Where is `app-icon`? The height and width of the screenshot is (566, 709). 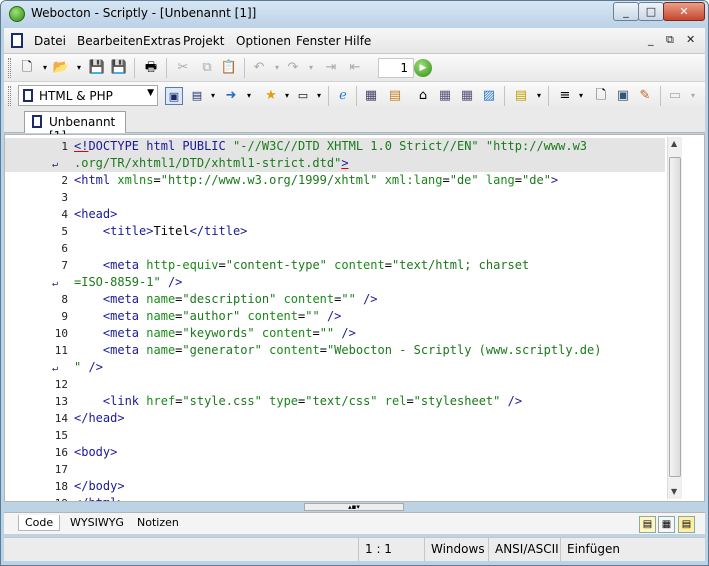 app-icon is located at coordinates (17, 14).